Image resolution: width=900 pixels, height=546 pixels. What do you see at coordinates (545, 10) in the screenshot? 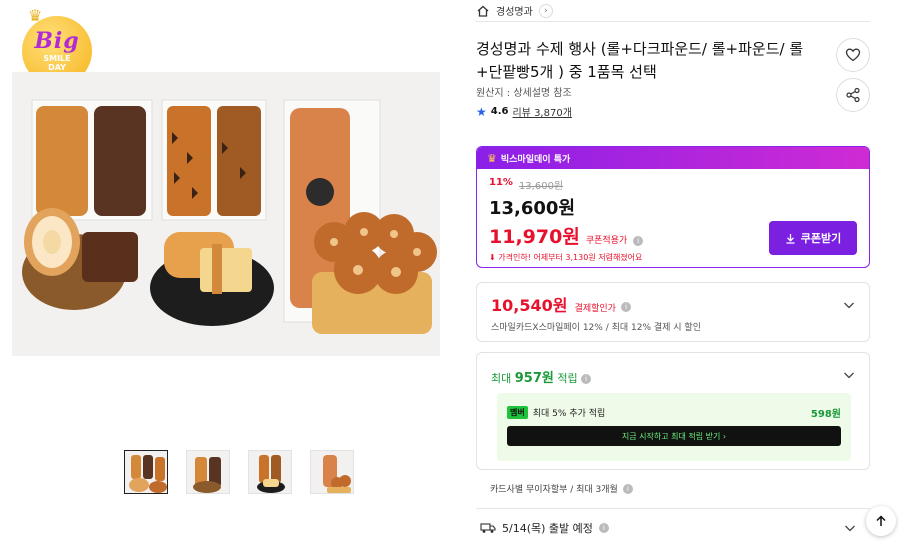
I see `chevron-right-icon: ›` at bounding box center [545, 10].